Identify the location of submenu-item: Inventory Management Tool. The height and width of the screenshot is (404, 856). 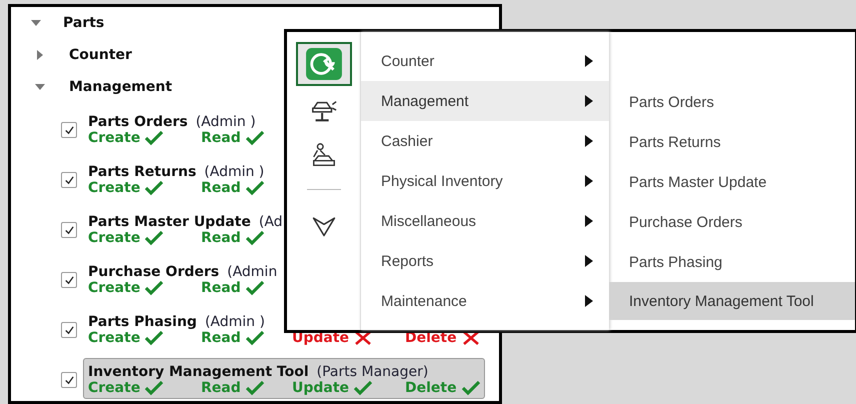
(732, 301).